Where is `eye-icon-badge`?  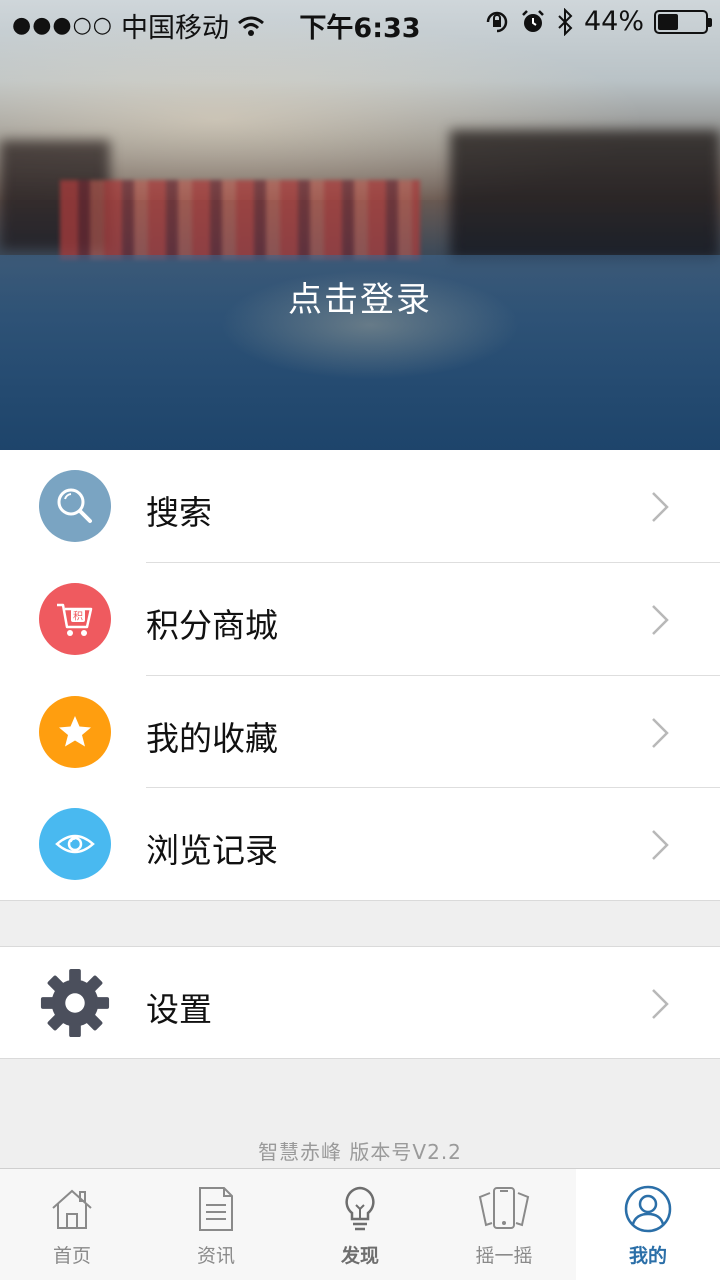
eye-icon-badge is located at coordinates (75, 844).